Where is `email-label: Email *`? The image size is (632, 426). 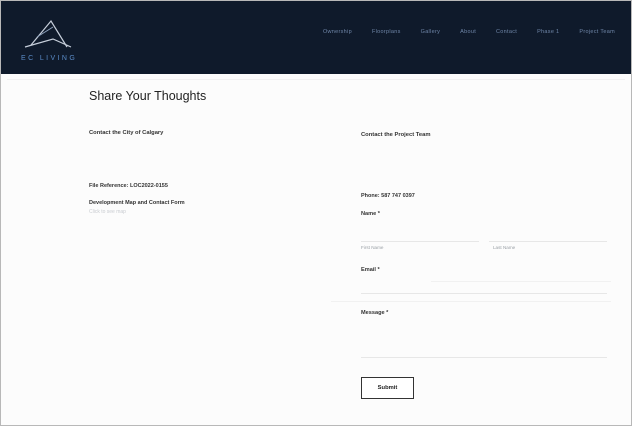 email-label: Email * is located at coordinates (370, 270).